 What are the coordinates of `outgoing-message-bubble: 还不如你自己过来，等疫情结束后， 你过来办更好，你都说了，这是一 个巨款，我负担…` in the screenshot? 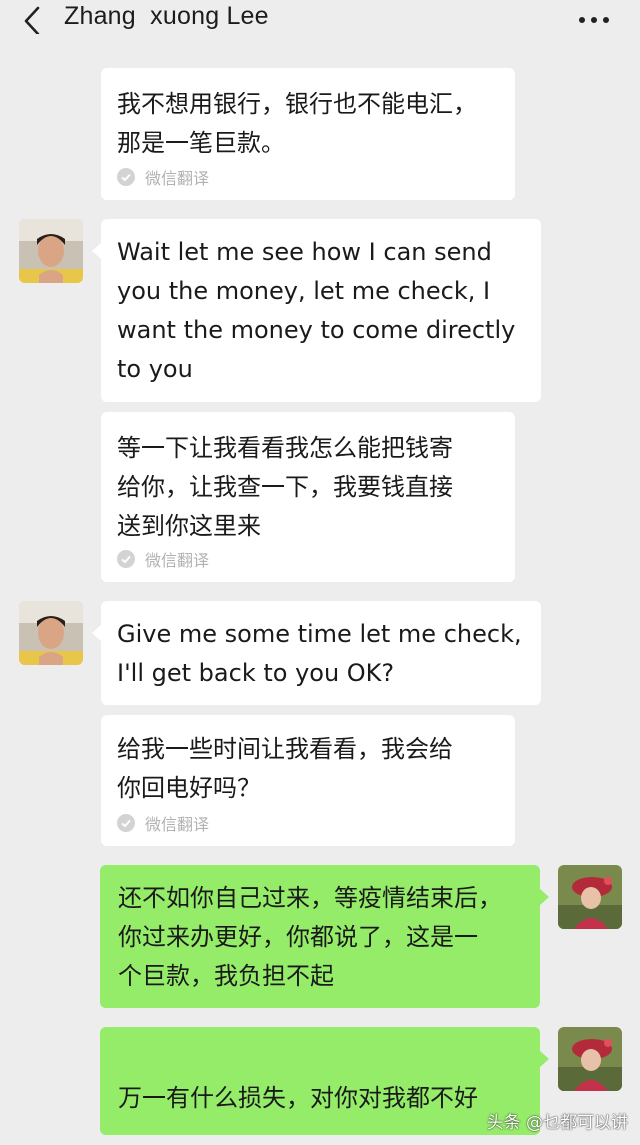 It's located at (324, 936).